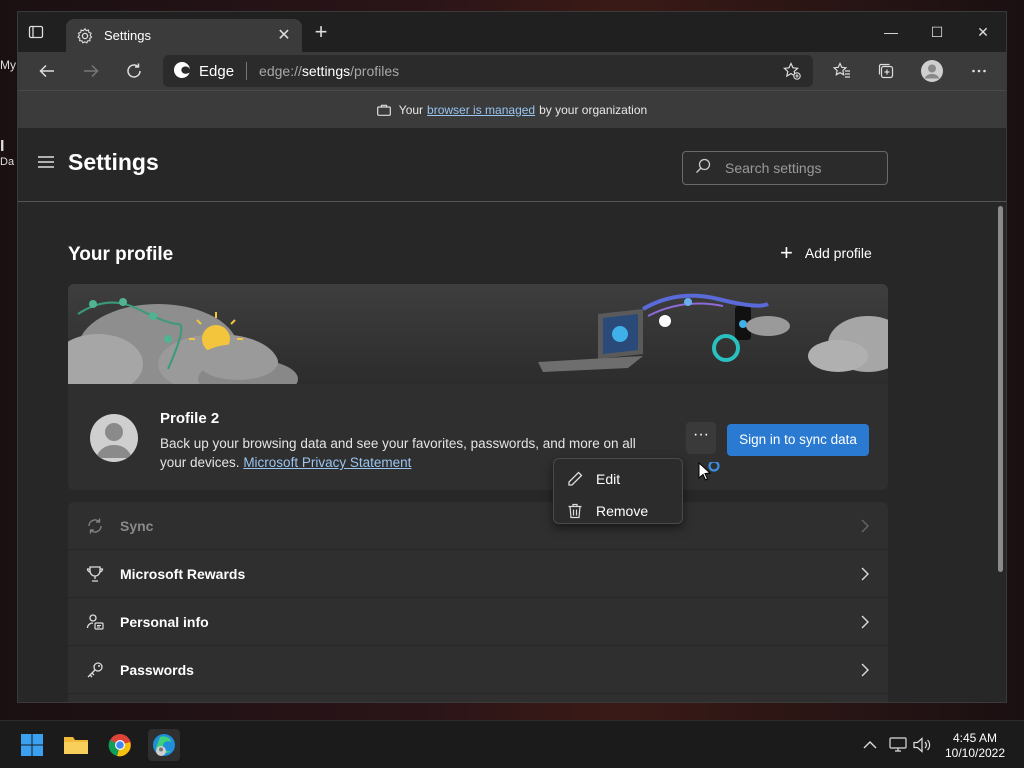 This screenshot has width=1024, height=768. What do you see at coordinates (32, 745) in the screenshot?
I see `start-windows-icon` at bounding box center [32, 745].